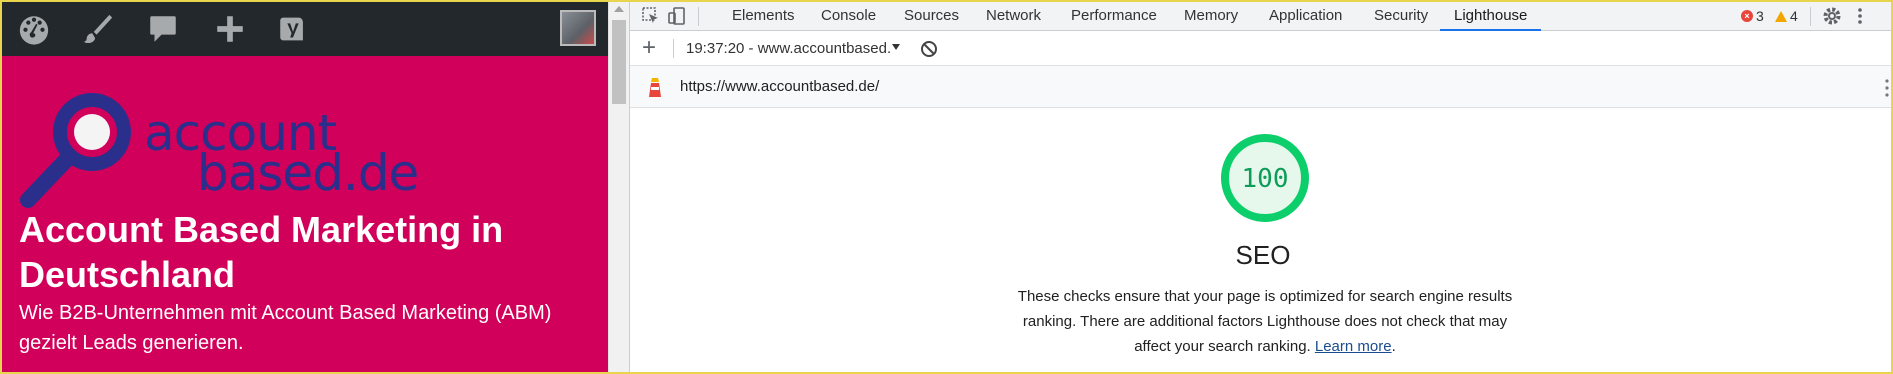  I want to click on wp-admin-bar, so click(305, 29).